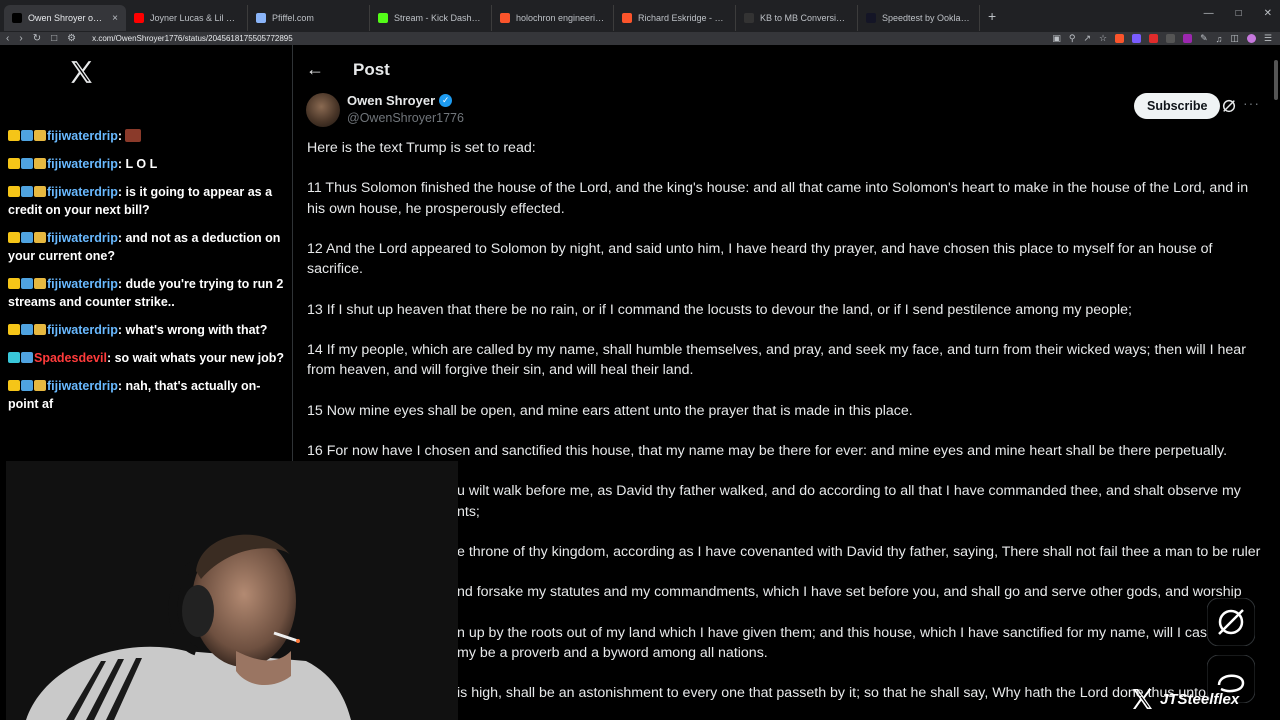 The image size is (1280, 720). What do you see at coordinates (505, 18) in the screenshot?
I see `brave-icon` at bounding box center [505, 18].